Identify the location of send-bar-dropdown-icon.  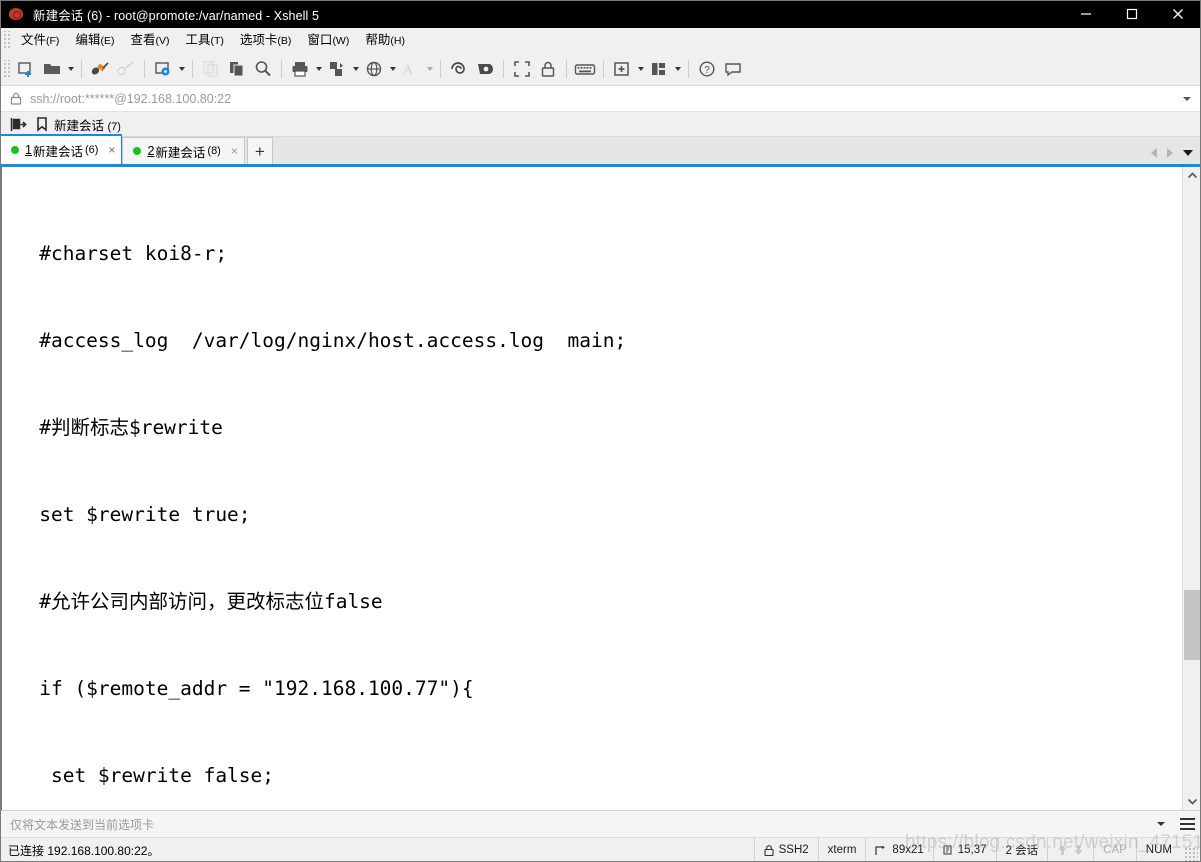
(1161, 824).